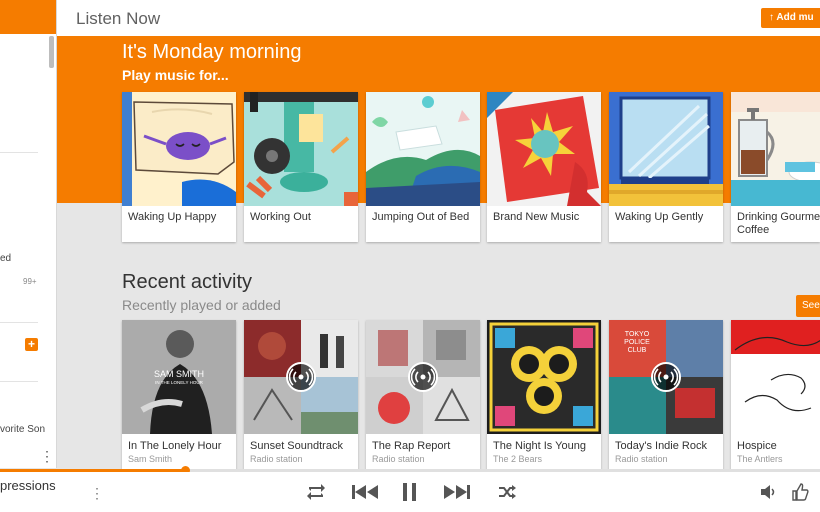 The image size is (820, 512). I want to click on drawer-more-icon: ⋮, so click(47, 456).